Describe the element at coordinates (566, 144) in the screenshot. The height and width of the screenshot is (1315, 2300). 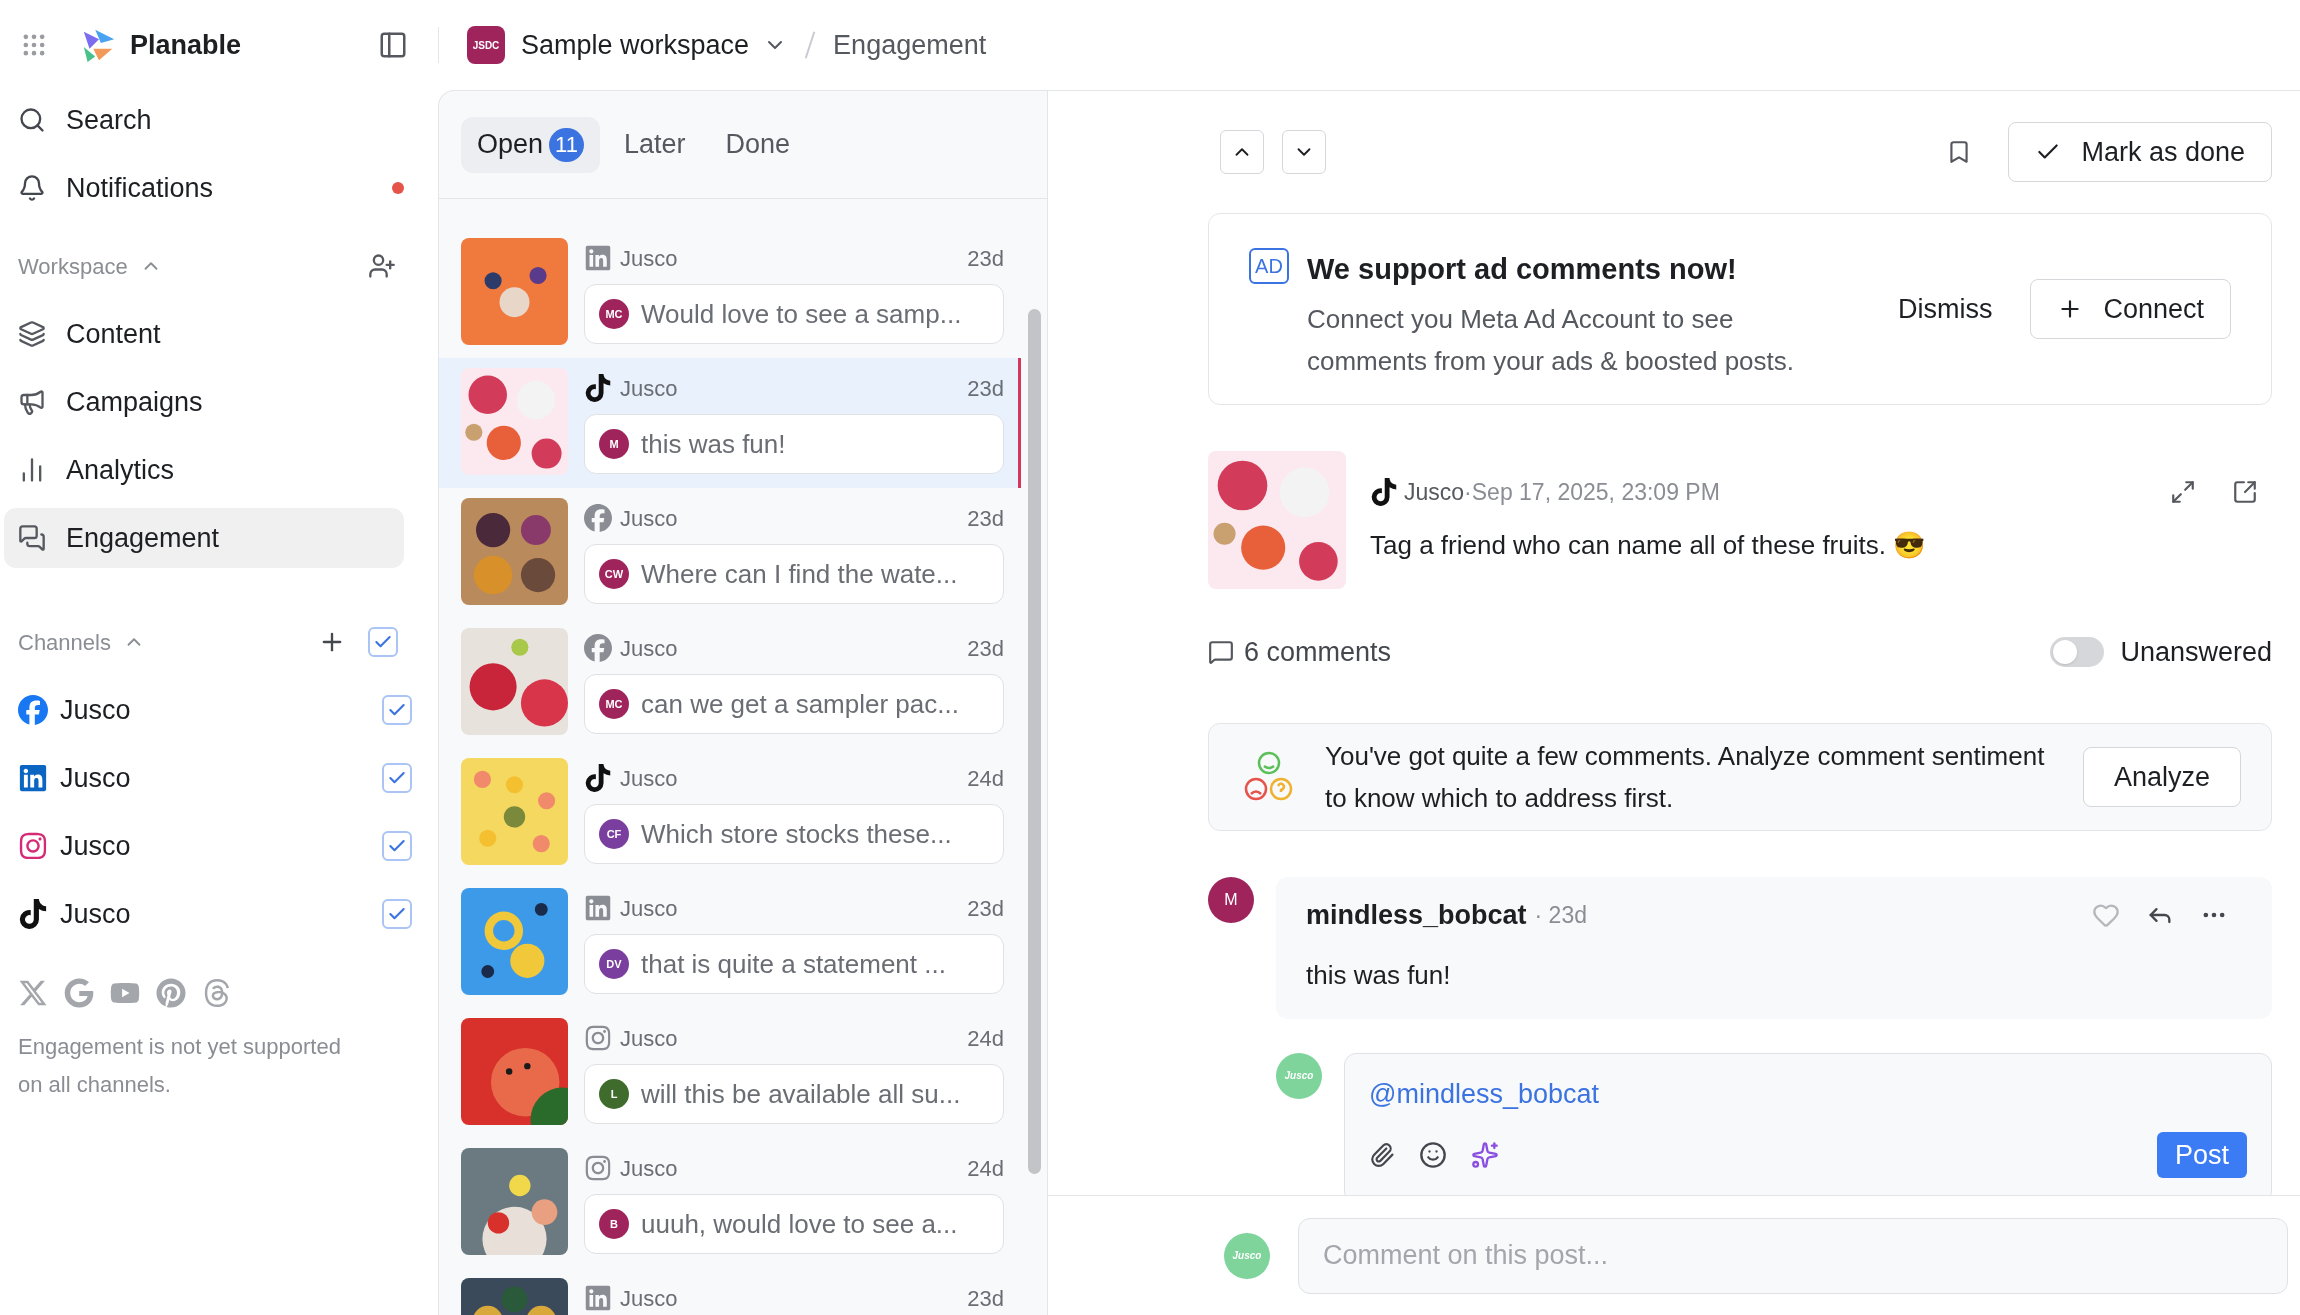
I see `count-badge: 11` at that location.